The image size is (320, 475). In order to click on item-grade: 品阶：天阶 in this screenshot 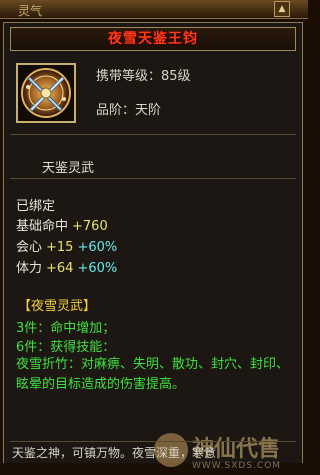, I will do `click(128, 108)`.